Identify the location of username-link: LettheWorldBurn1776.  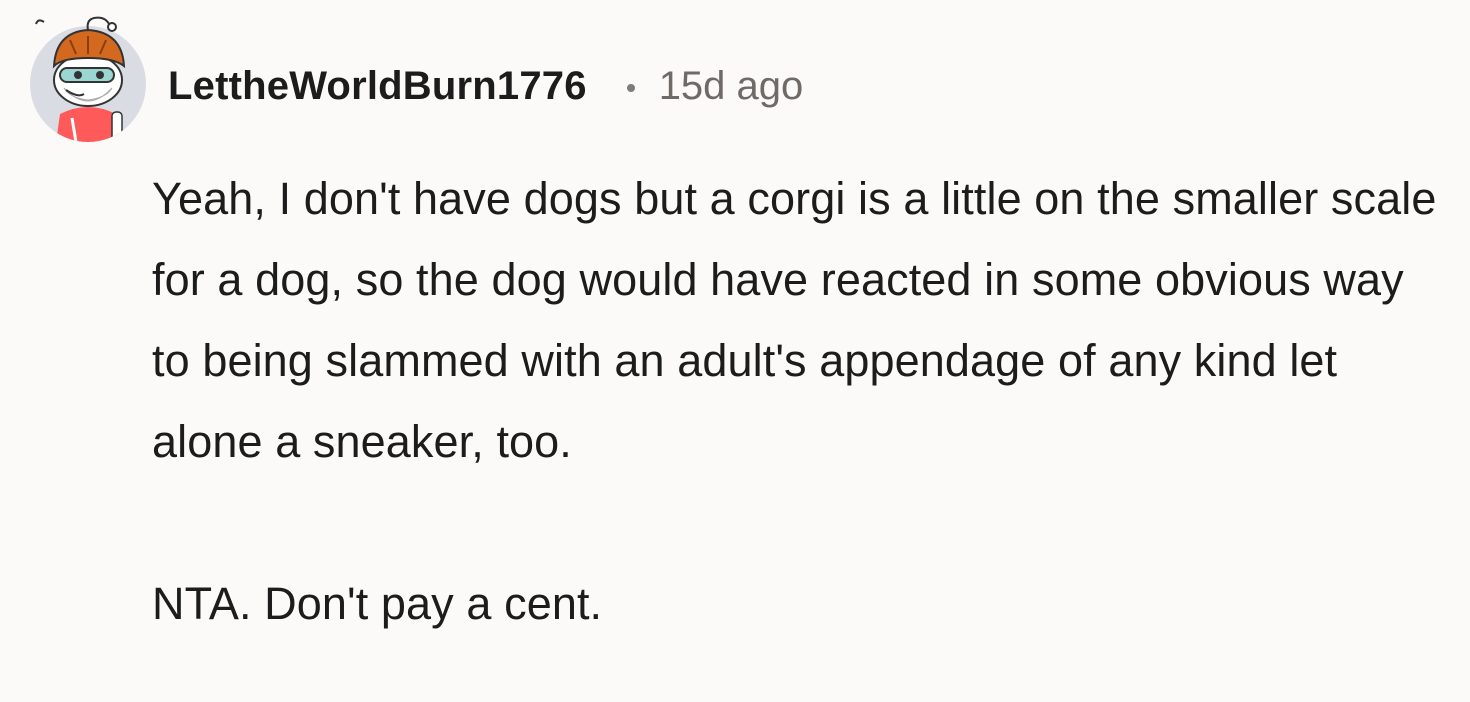
(377, 86).